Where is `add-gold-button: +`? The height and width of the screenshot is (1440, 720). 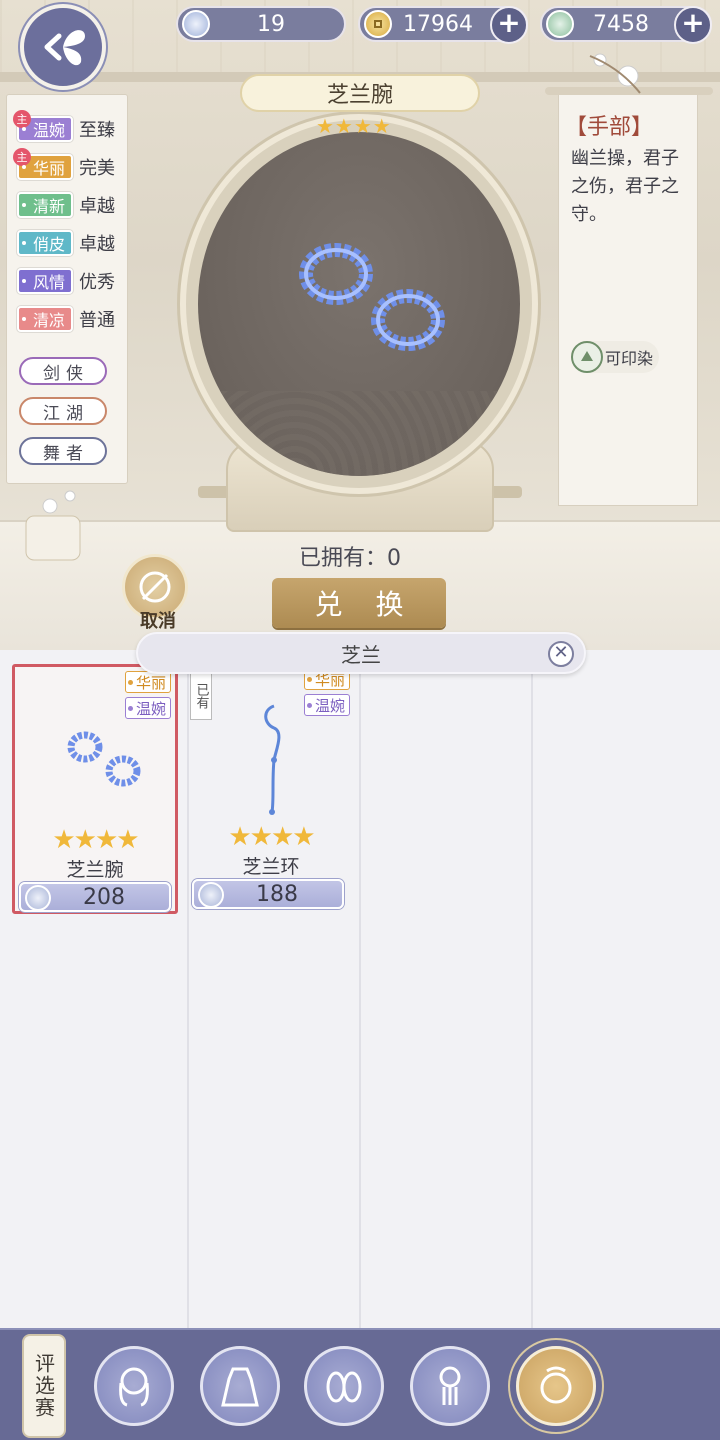 add-gold-button: + is located at coordinates (509, 25).